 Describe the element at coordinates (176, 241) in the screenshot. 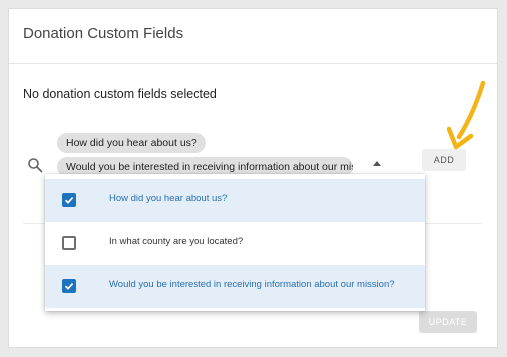

I see `option-label: In what county are you located?` at that location.